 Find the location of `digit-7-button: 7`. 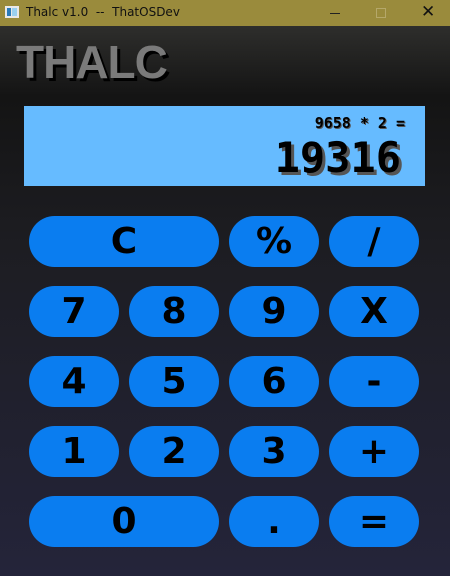

digit-7-button: 7 is located at coordinates (74, 311).